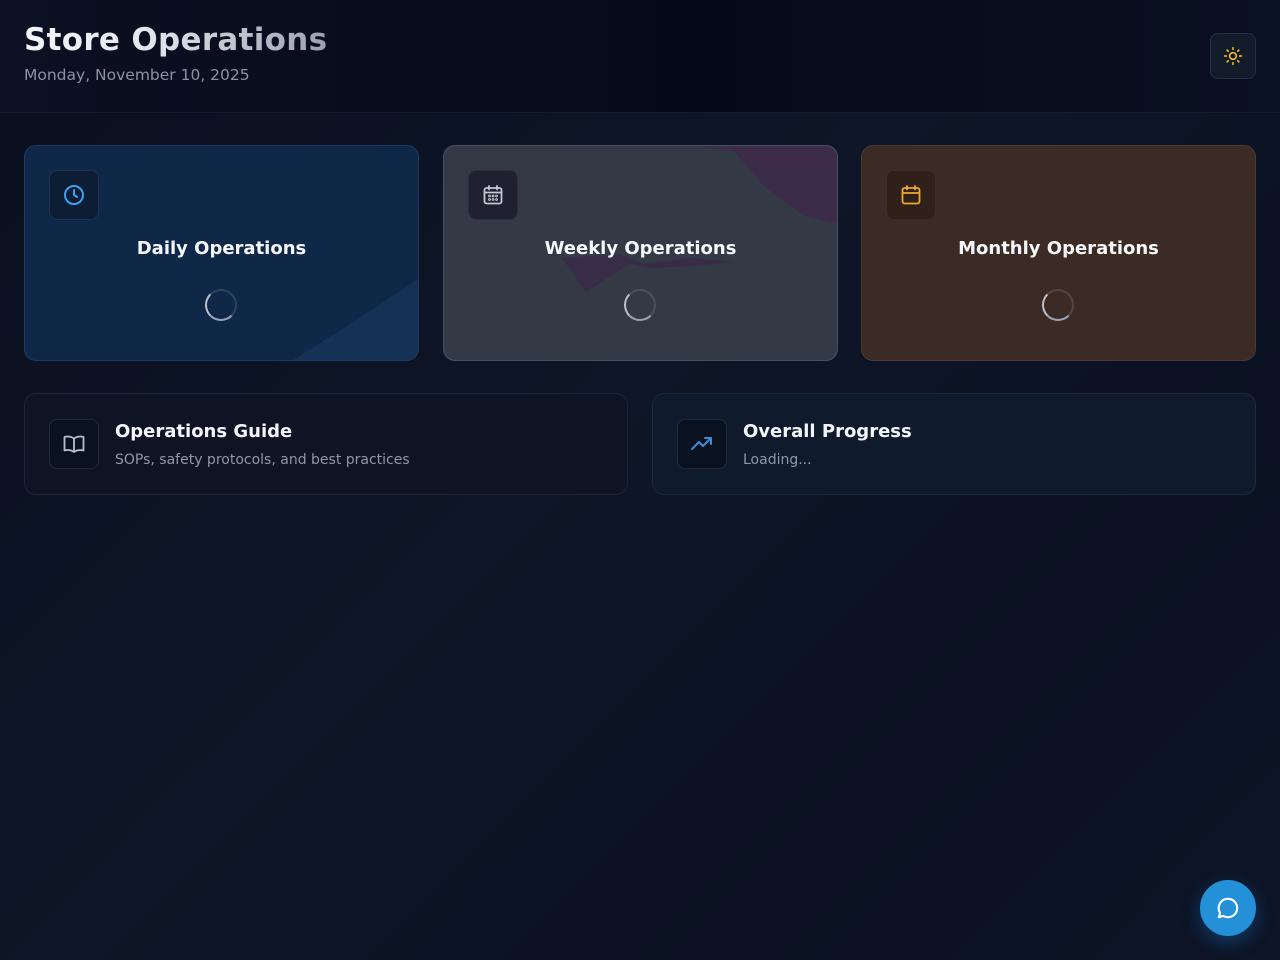 The width and height of the screenshot is (1280, 960). I want to click on calendar-grid-icon, so click(493, 195).